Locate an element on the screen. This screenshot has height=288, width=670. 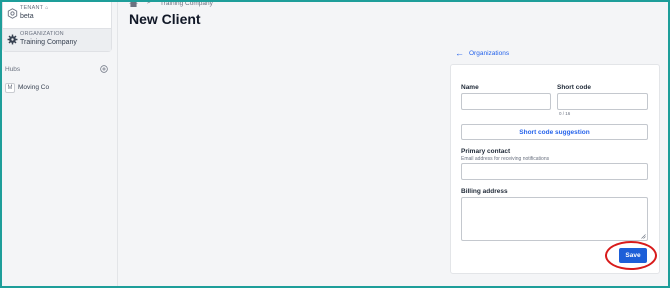
plus-circle-icon is located at coordinates (104, 69).